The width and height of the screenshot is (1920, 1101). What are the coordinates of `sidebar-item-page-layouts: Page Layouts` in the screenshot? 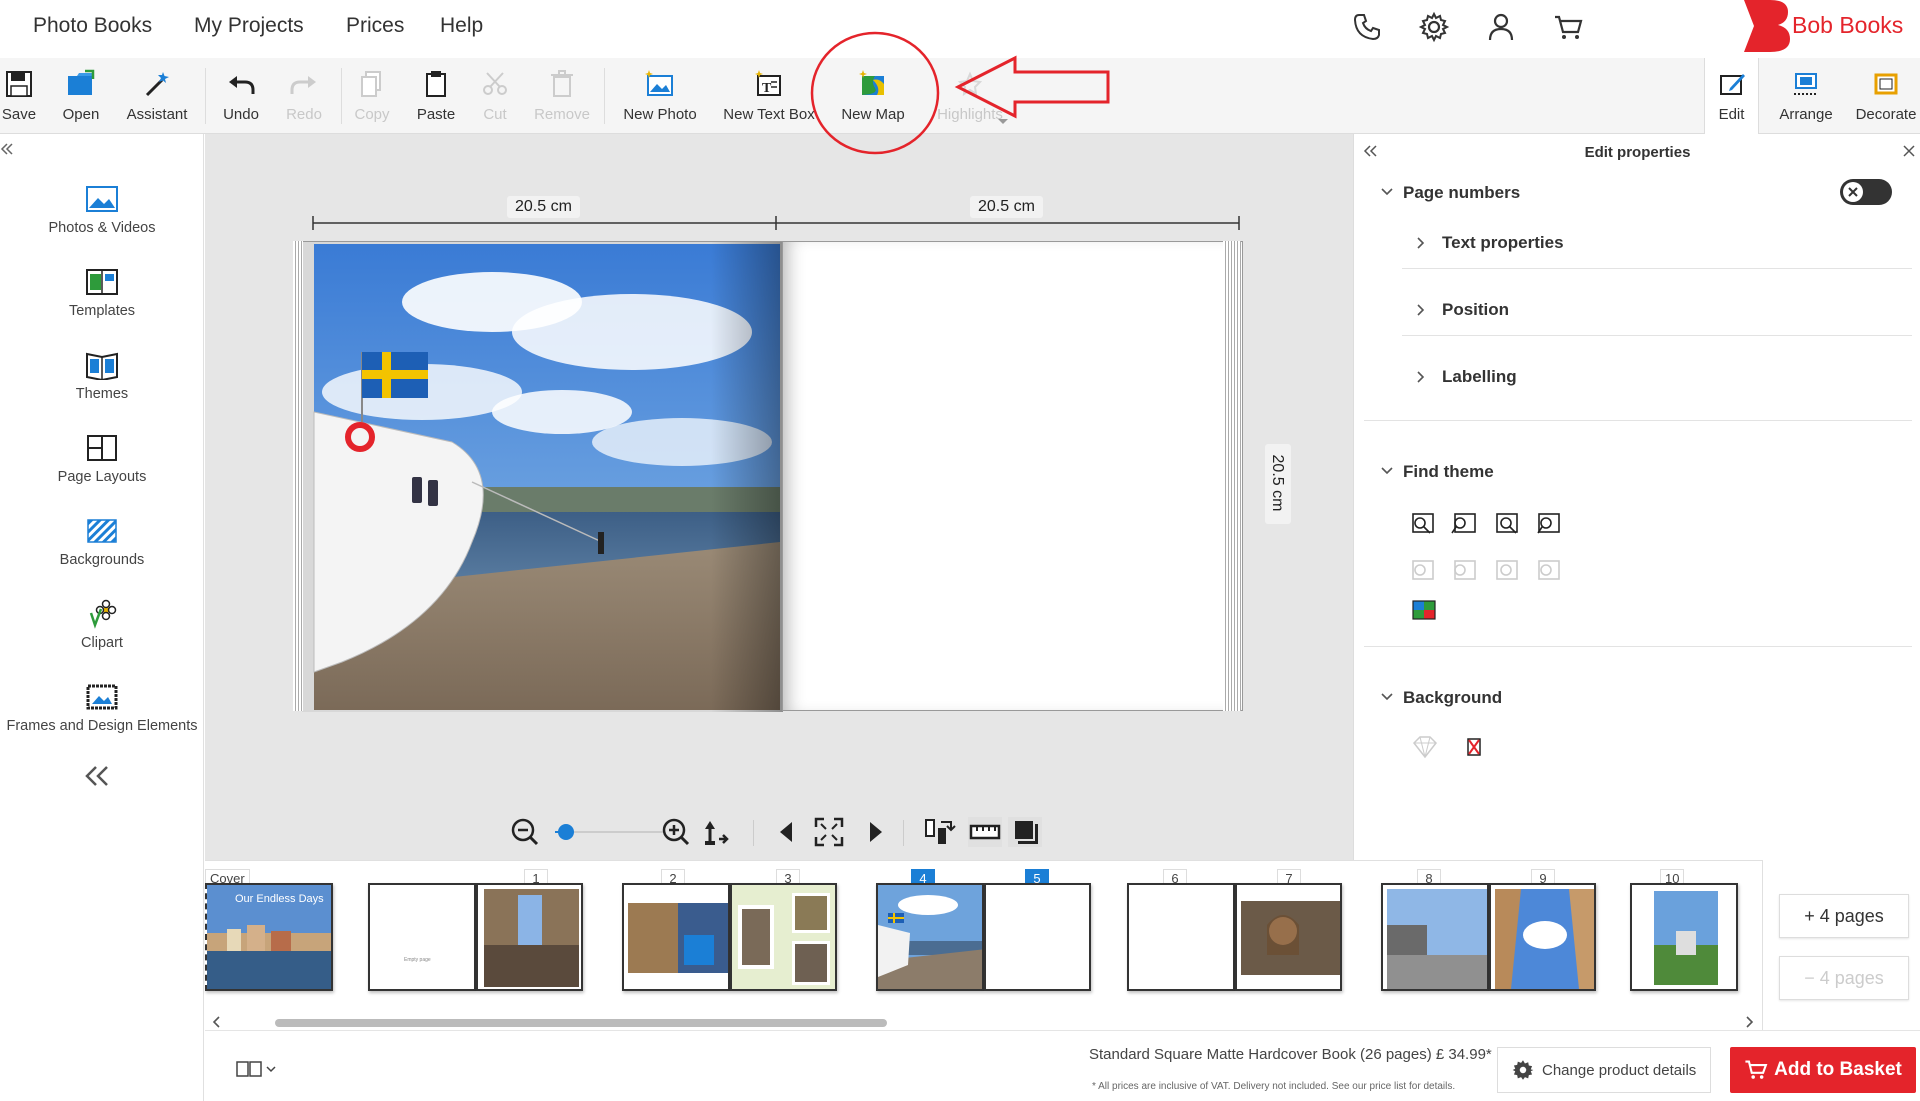 It's located at (102, 465).